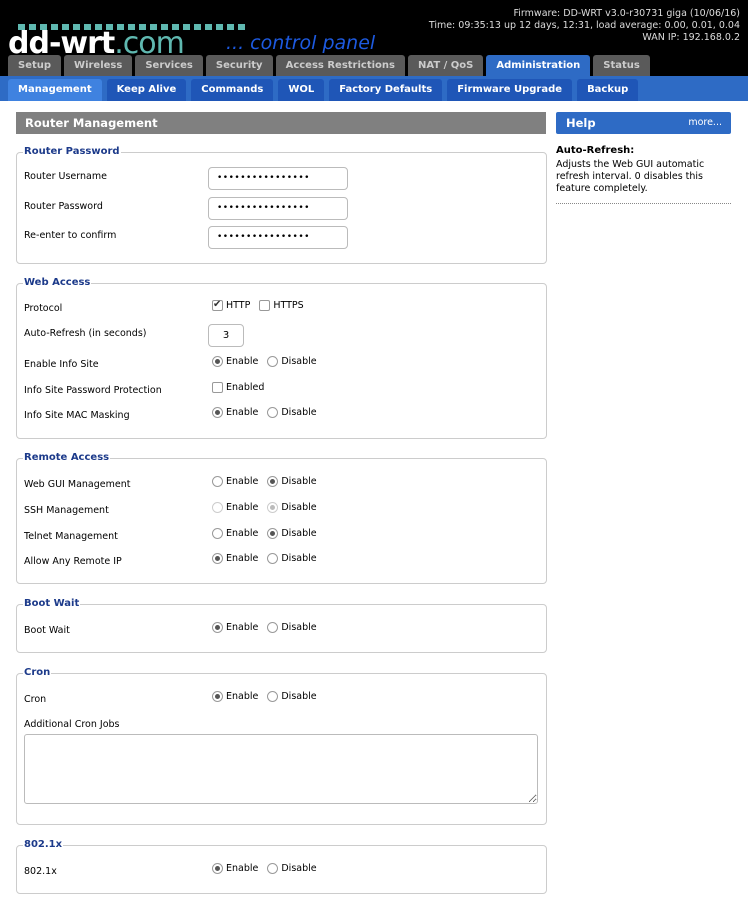 This screenshot has width=748, height=907. What do you see at coordinates (245, 387) in the screenshot?
I see `option-label: Enabled` at bounding box center [245, 387].